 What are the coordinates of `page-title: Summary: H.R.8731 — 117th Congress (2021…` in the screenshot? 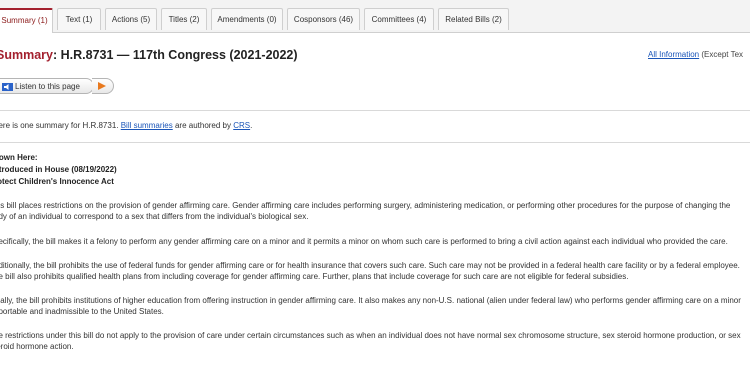 It's located at (149, 55).